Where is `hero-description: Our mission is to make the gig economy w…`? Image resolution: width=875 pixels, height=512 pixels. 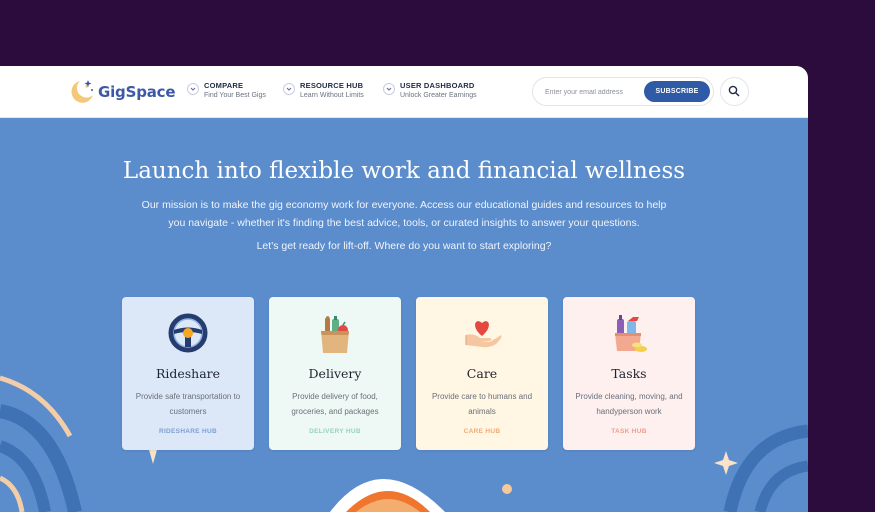 hero-description: Our mission is to make the gig economy w… is located at coordinates (404, 214).